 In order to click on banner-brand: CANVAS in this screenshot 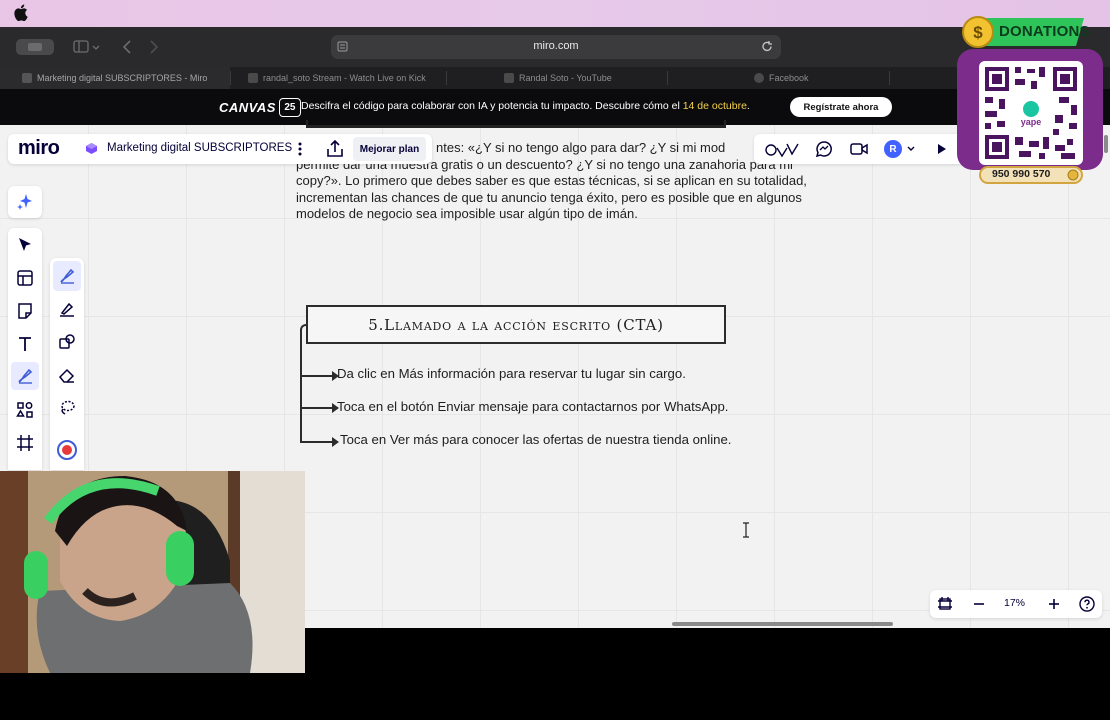, I will do `click(247, 107)`.